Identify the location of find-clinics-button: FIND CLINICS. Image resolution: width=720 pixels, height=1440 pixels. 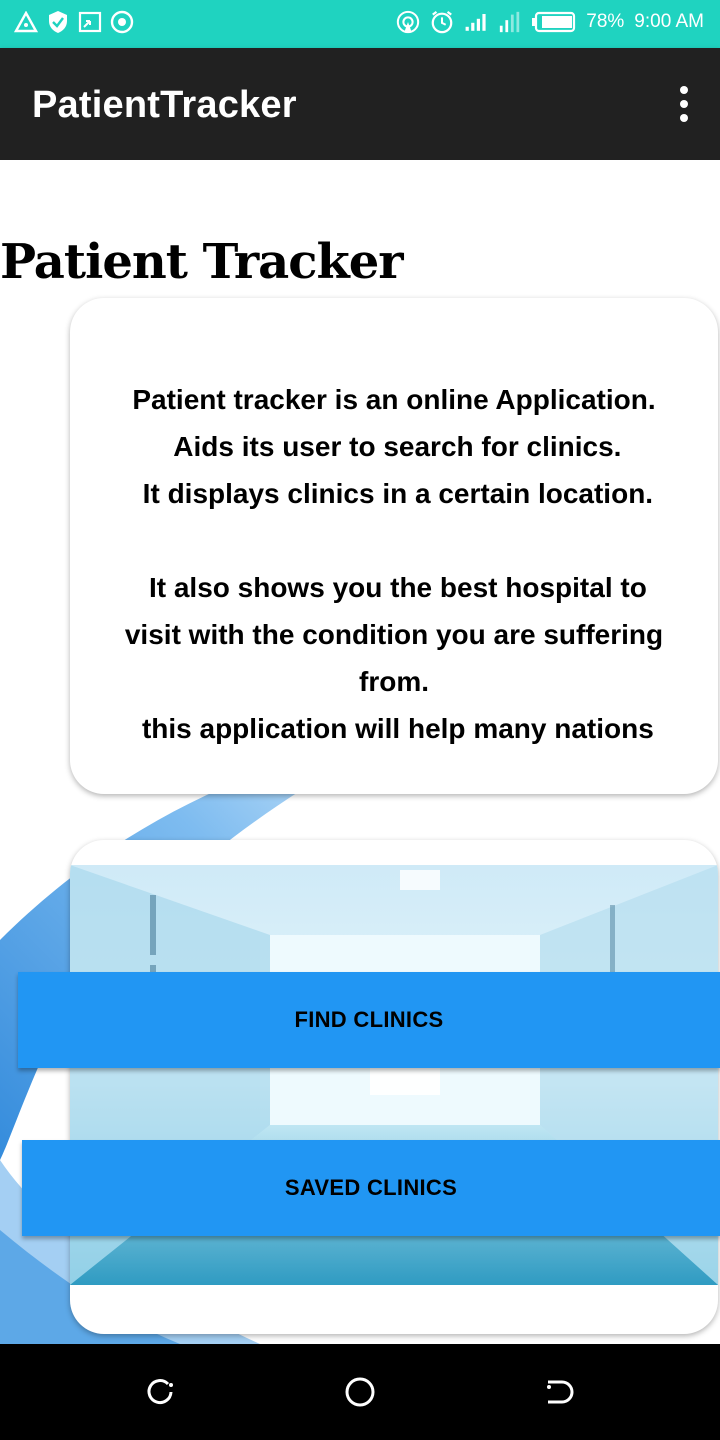
(369, 1020).